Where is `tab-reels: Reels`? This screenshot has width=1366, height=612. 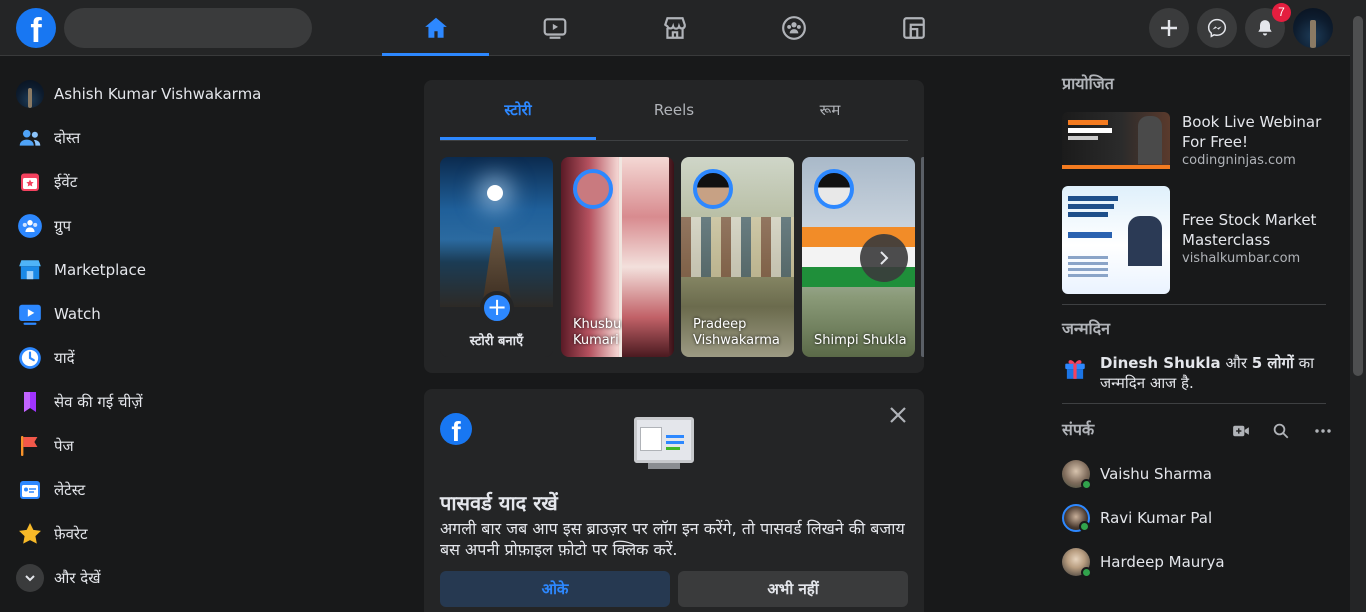
tab-reels: Reels is located at coordinates (674, 110).